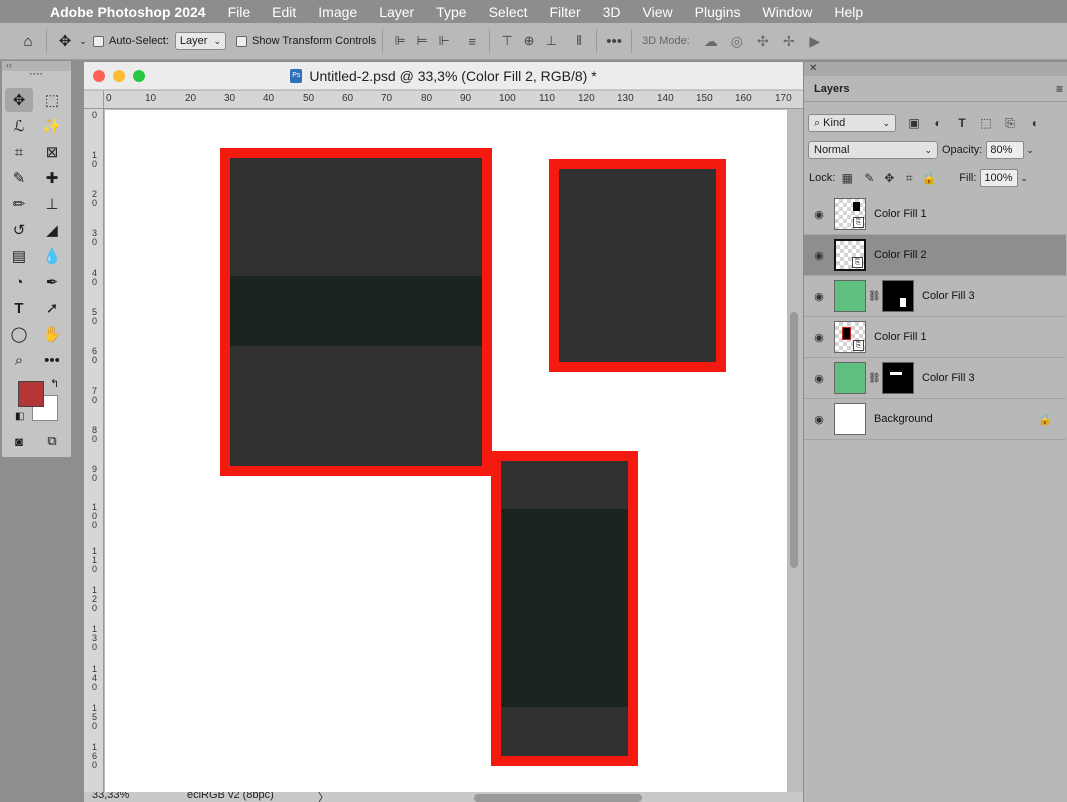 Image resolution: width=1067 pixels, height=802 pixels. What do you see at coordinates (239, 12) in the screenshot?
I see `menu-file: File` at bounding box center [239, 12].